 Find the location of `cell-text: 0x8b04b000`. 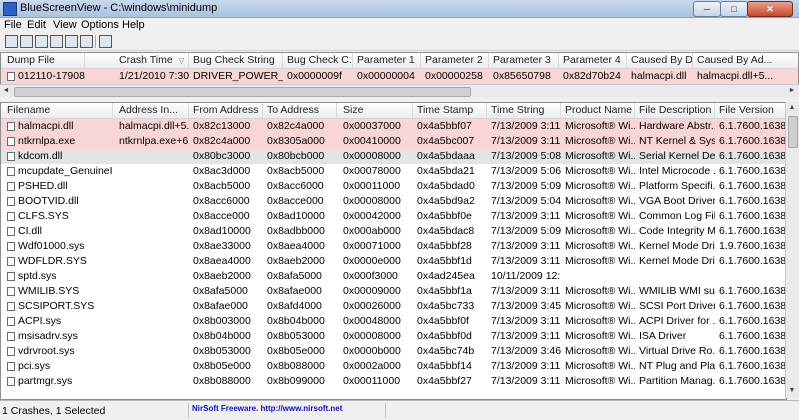

cell-text: 0x8b04b000 is located at coordinates (222, 336).